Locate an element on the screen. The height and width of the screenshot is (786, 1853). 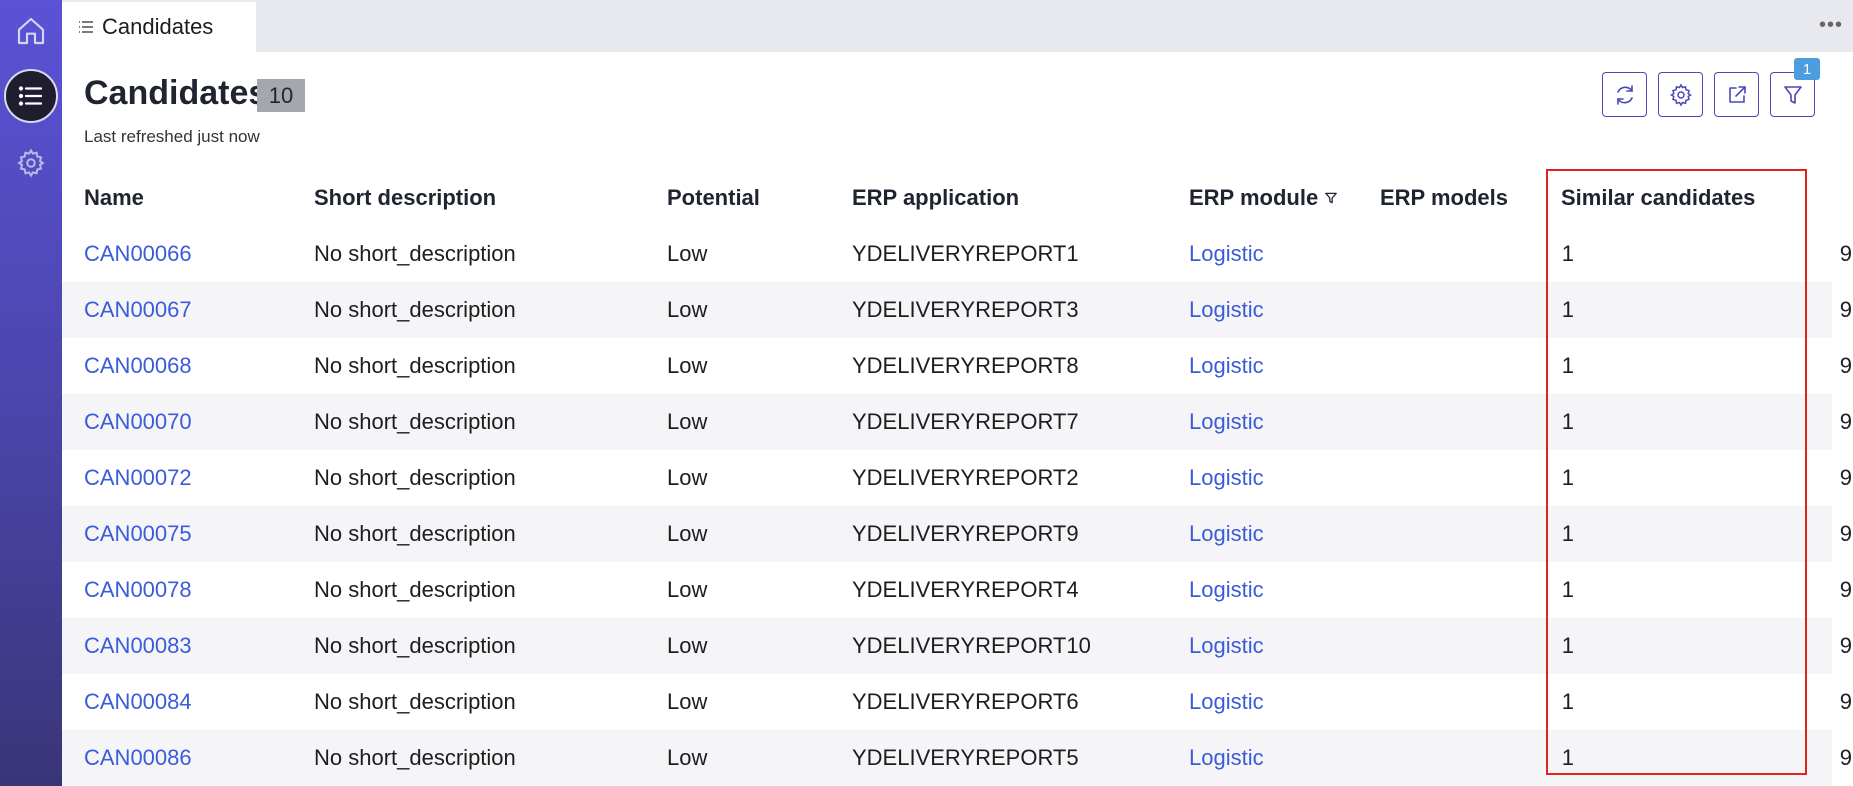
refresh-button is located at coordinates (1624, 94).